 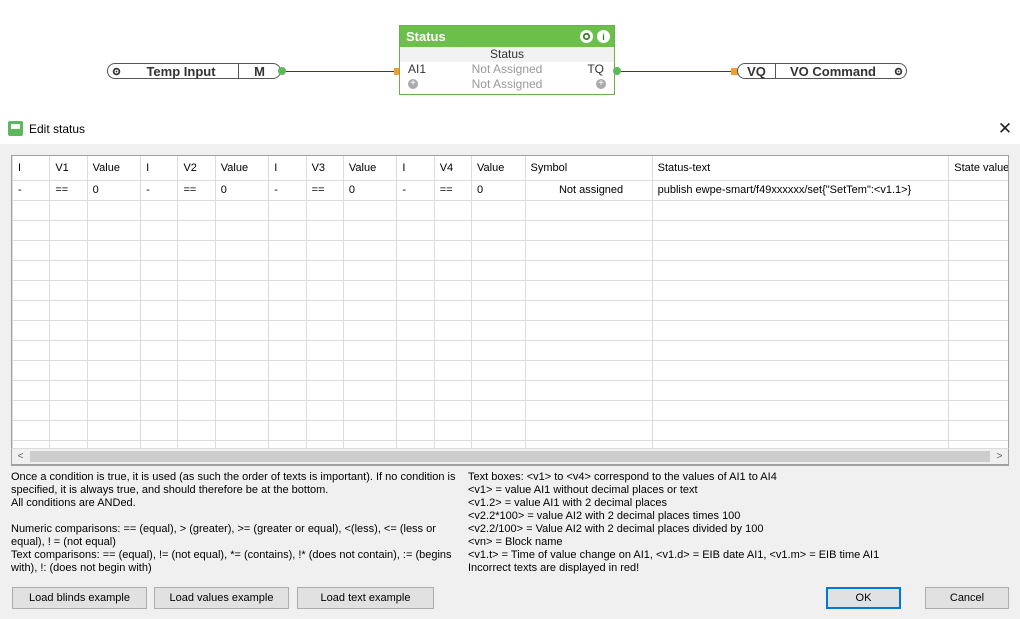 What do you see at coordinates (68, 168) in the screenshot?
I see `column-header: V1` at bounding box center [68, 168].